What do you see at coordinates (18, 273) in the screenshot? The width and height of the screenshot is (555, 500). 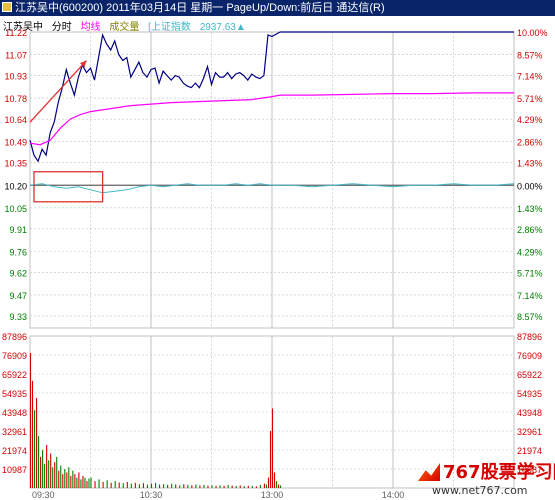 I see `price-tick-label: 9.62` at bounding box center [18, 273].